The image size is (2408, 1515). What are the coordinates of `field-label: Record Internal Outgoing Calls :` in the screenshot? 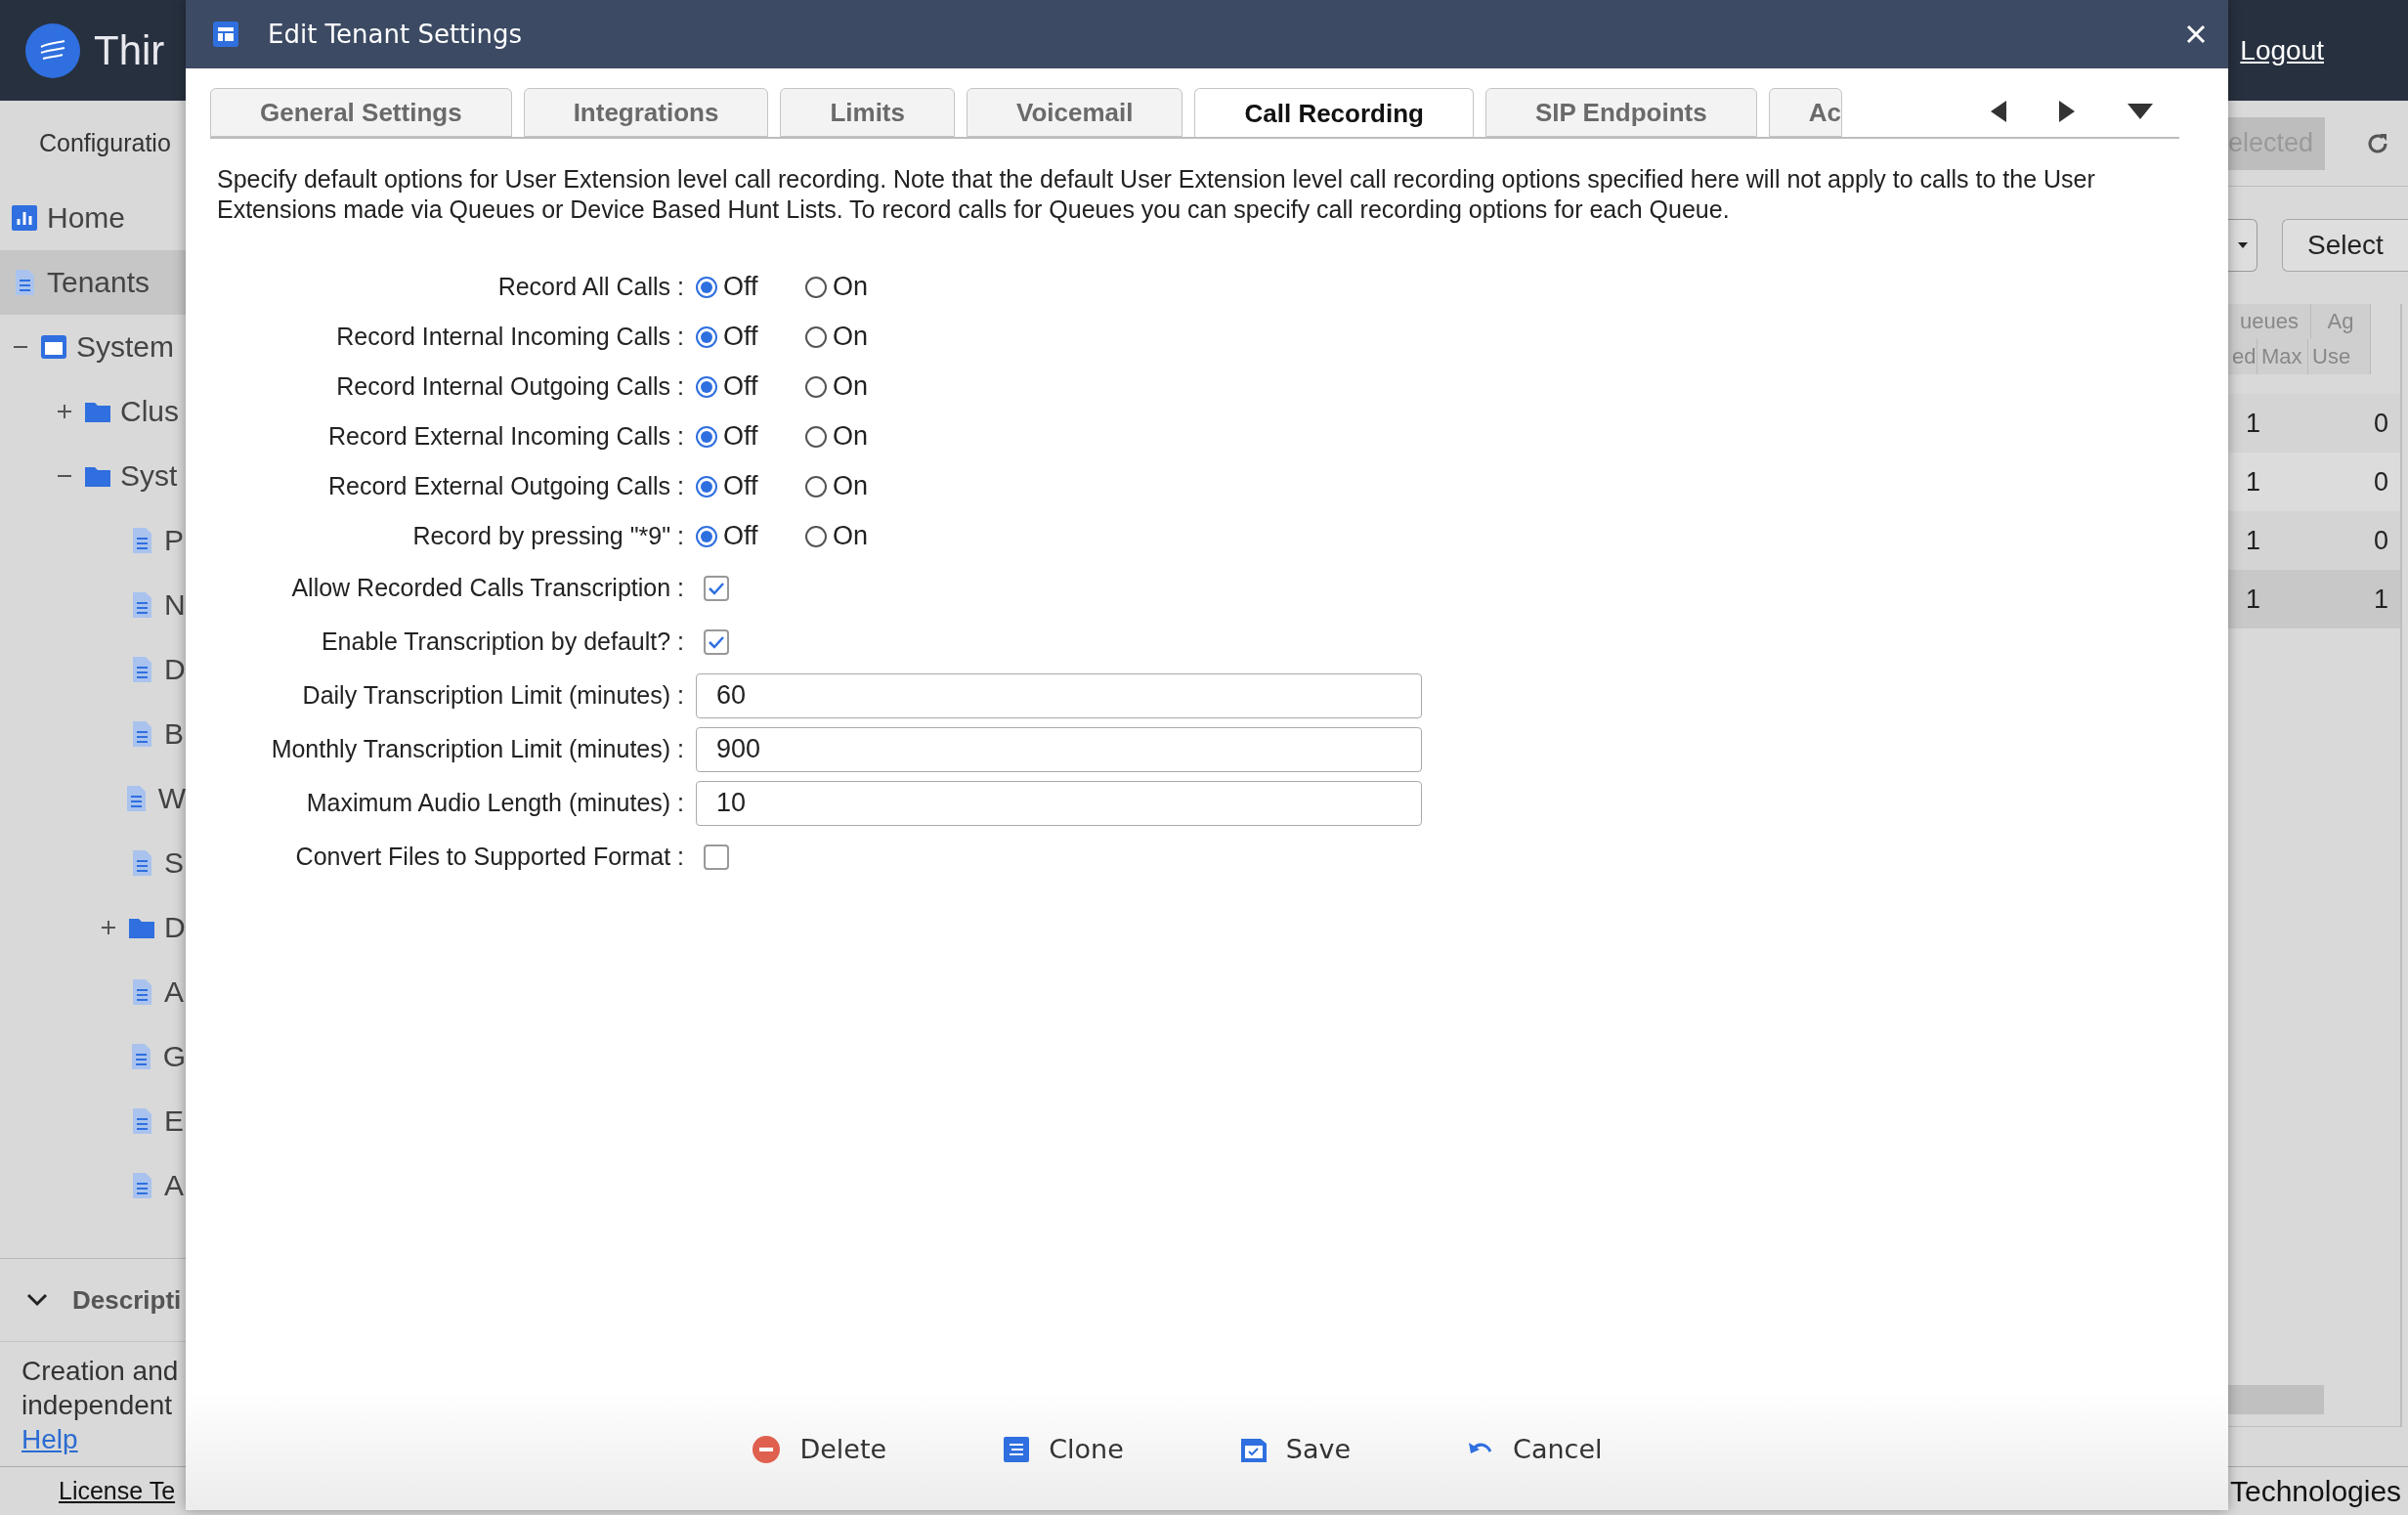 It's located at (510, 386).